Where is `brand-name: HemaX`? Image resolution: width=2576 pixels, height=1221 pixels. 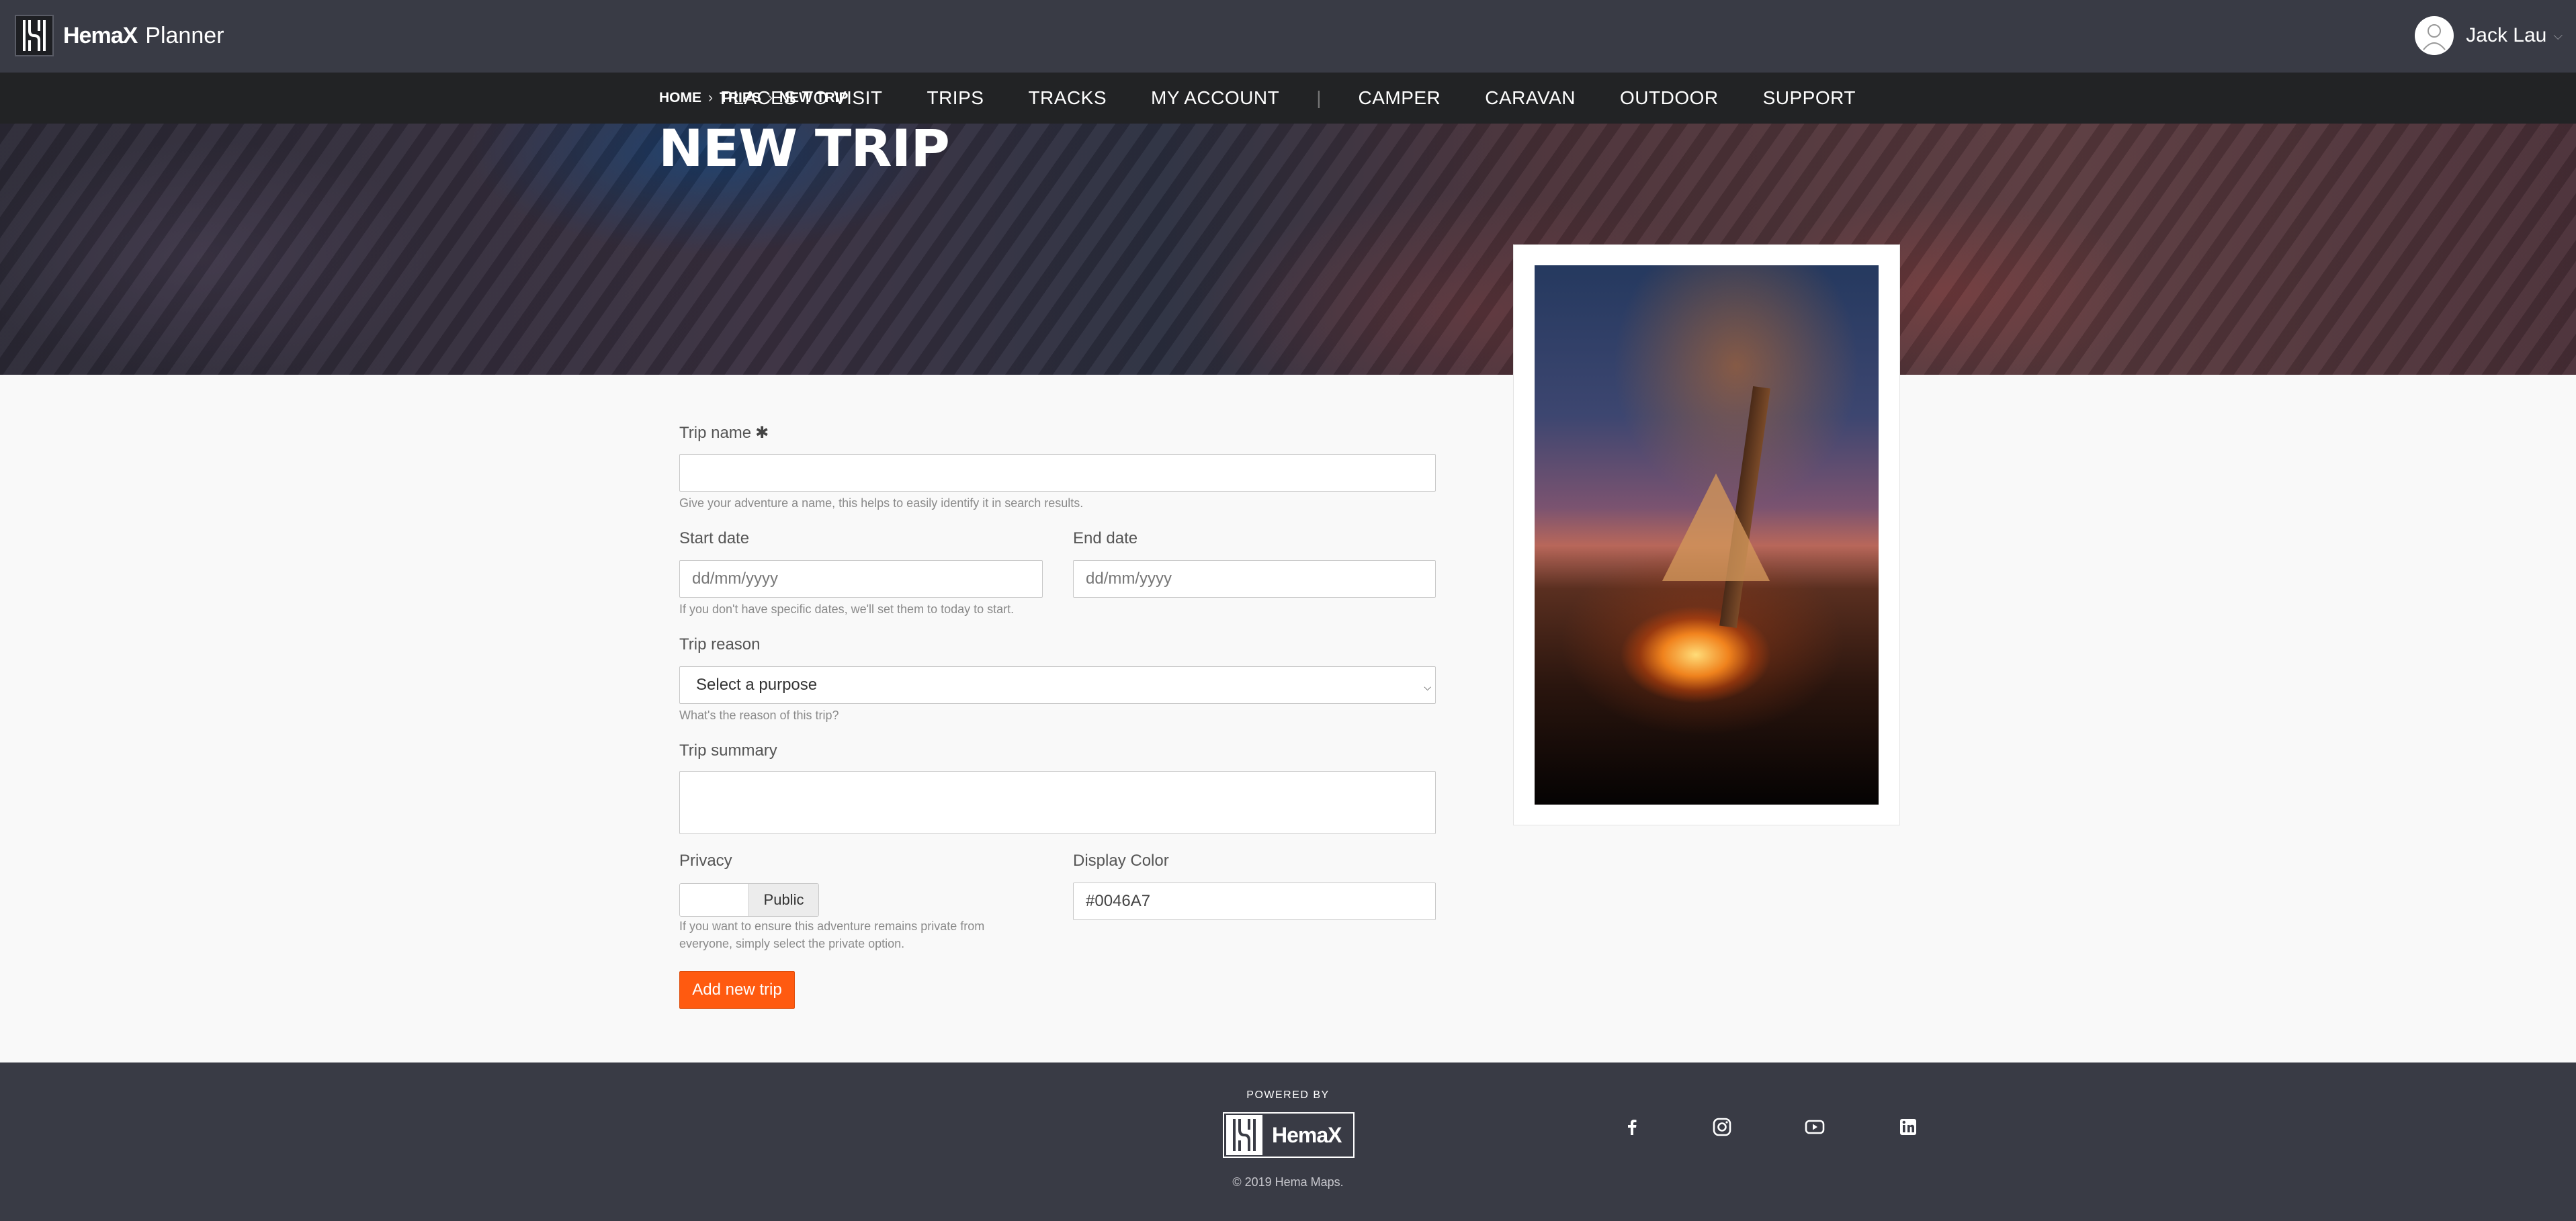
brand-name: HemaX is located at coordinates (100, 35).